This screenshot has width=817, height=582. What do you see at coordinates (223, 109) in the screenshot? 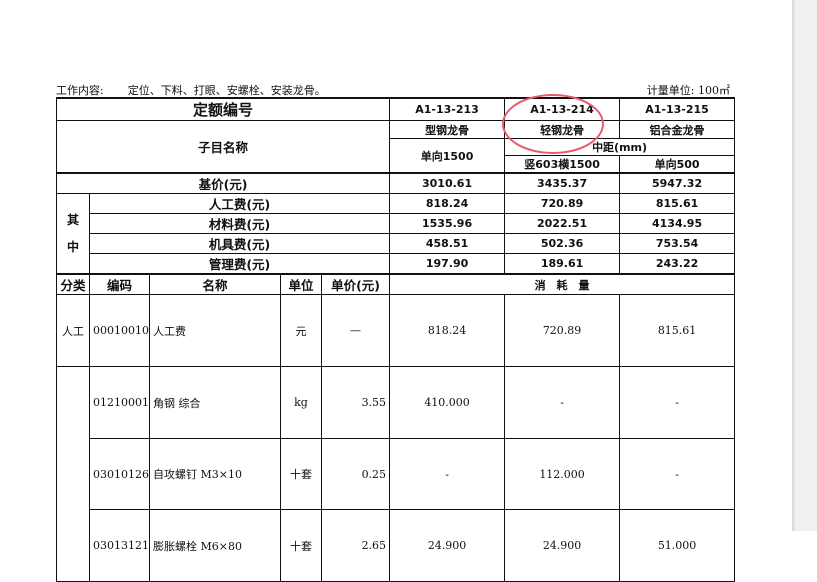
I see `quota-number-label: 定额编号` at bounding box center [223, 109].